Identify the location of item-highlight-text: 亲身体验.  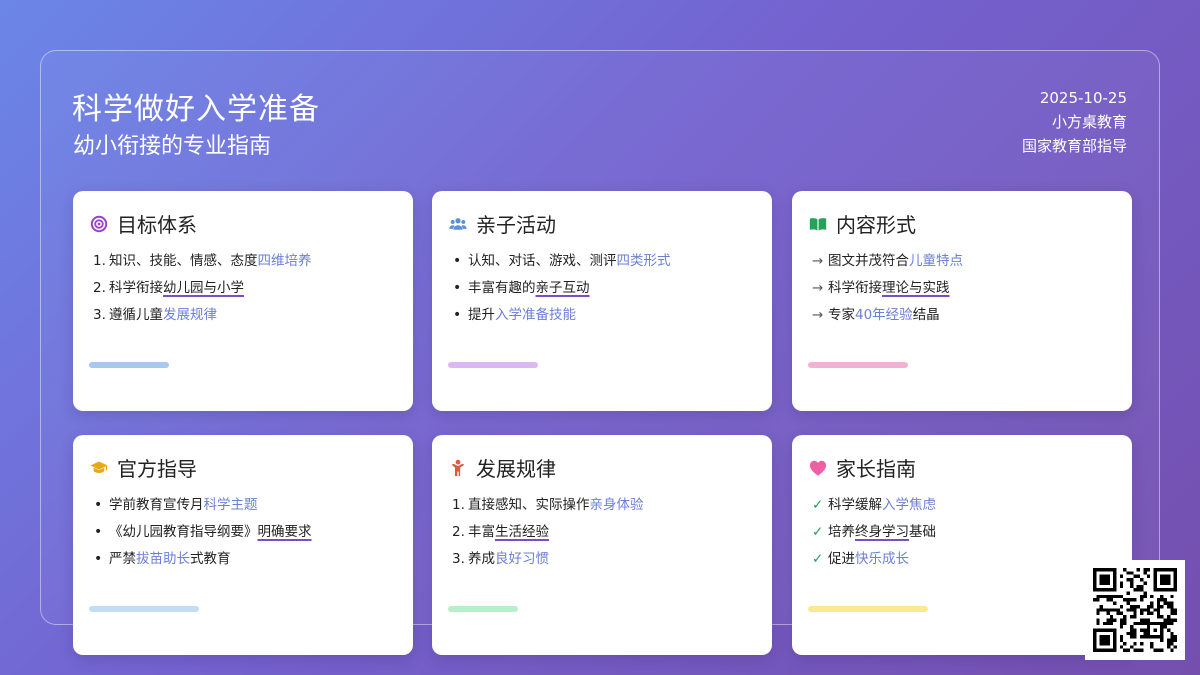
(616, 505).